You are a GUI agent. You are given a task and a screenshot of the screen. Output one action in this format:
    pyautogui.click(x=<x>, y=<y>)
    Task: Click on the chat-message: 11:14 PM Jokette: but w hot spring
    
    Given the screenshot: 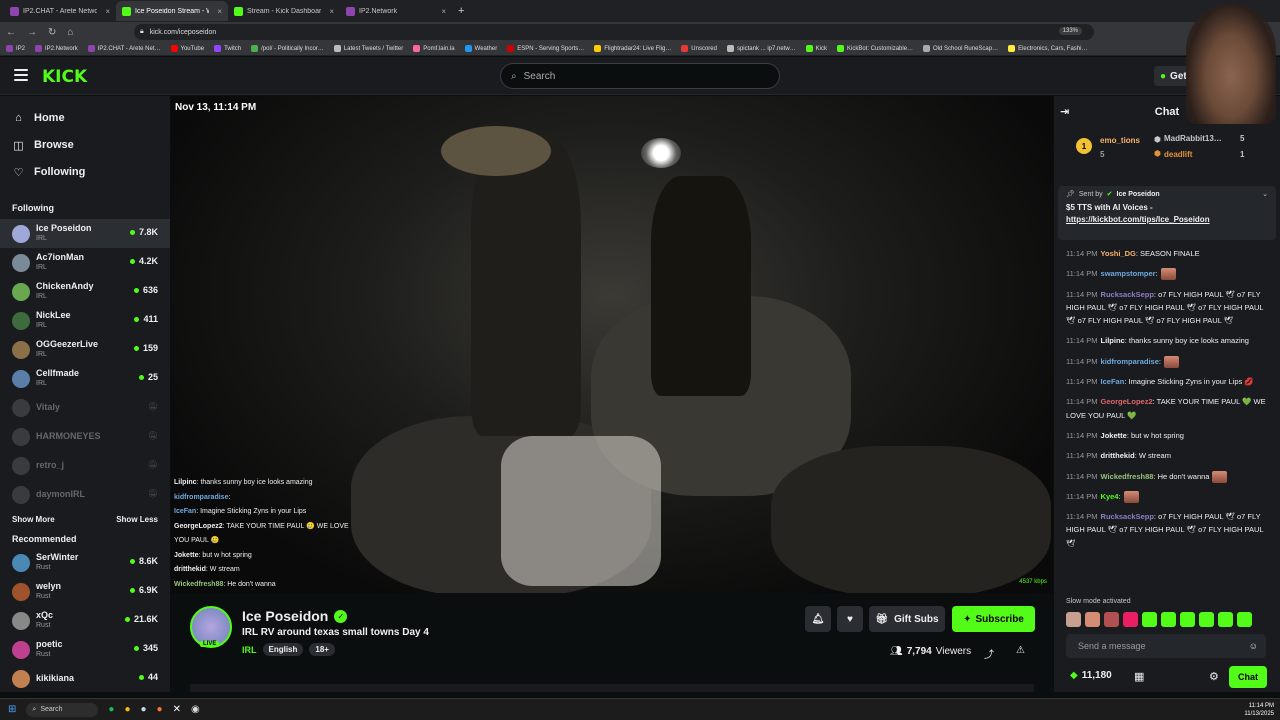 What is the action you would take?
    pyautogui.click(x=1169, y=435)
    